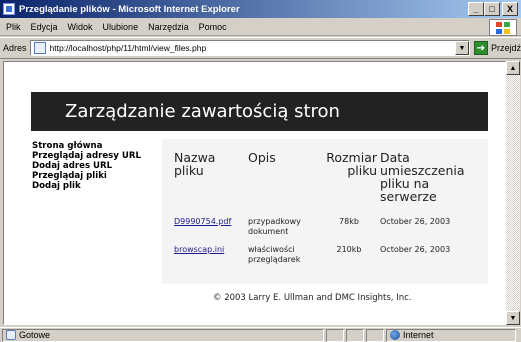  What do you see at coordinates (351, 164) in the screenshot?
I see `column-header-size: Rozmiar pliku` at bounding box center [351, 164].